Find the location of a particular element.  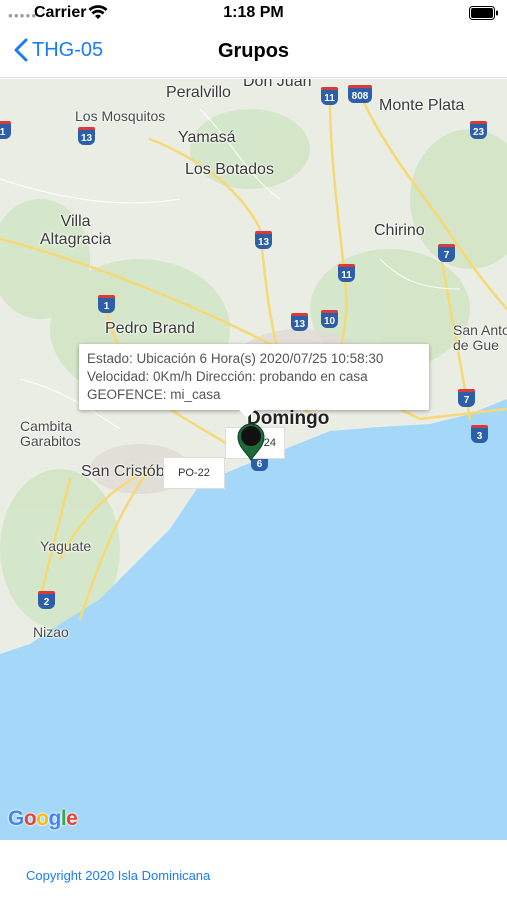

place-label-san-antonio: San Anto de Gue is located at coordinates (480, 338).